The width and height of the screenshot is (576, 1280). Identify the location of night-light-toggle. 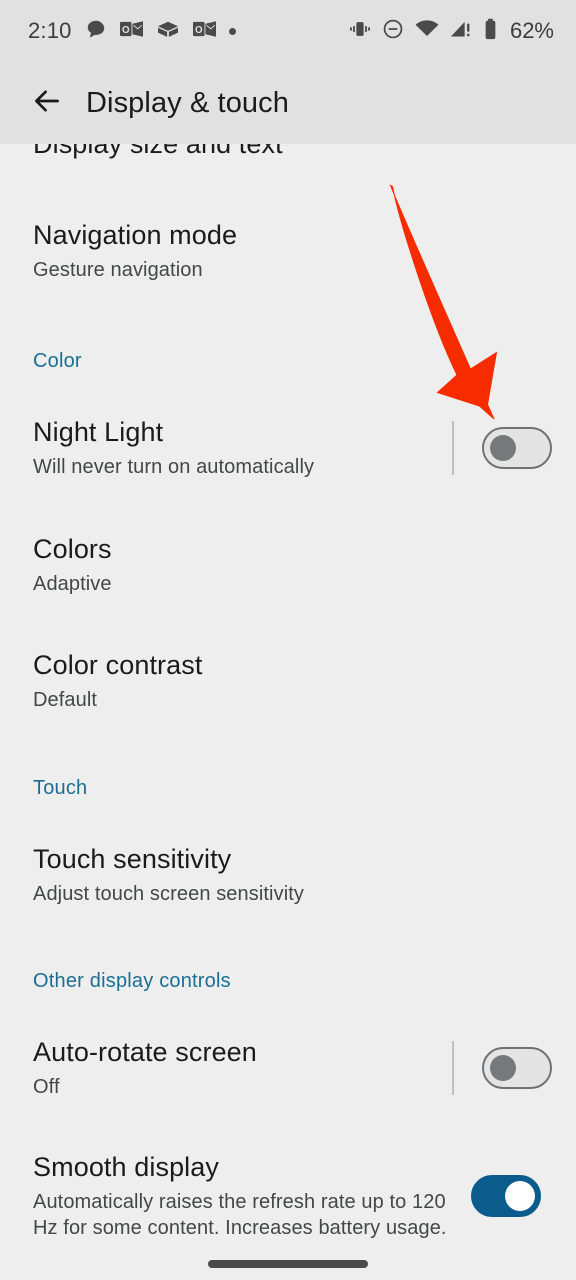
(517, 447).